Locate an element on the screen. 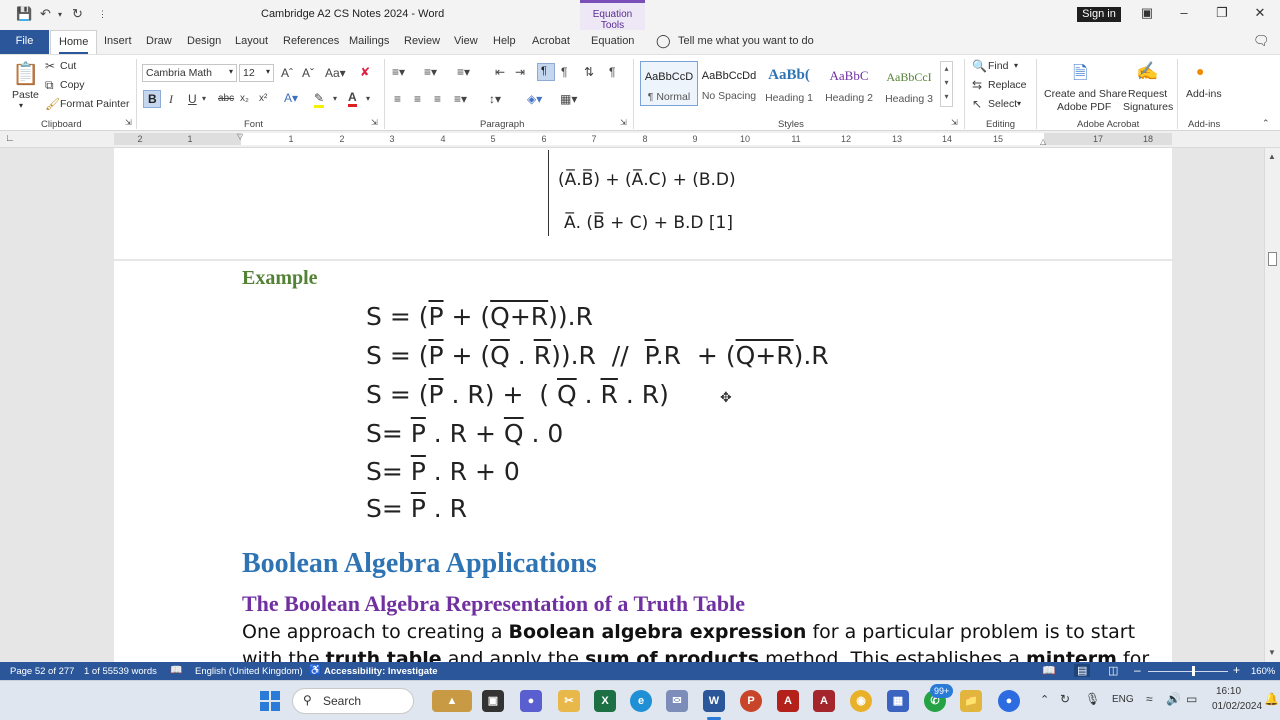  undo-dropdown-icon: ▾ is located at coordinates (60, 14).